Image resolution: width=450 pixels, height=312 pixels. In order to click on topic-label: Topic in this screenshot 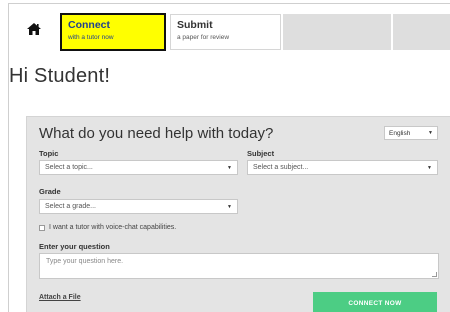, I will do `click(49, 153)`.